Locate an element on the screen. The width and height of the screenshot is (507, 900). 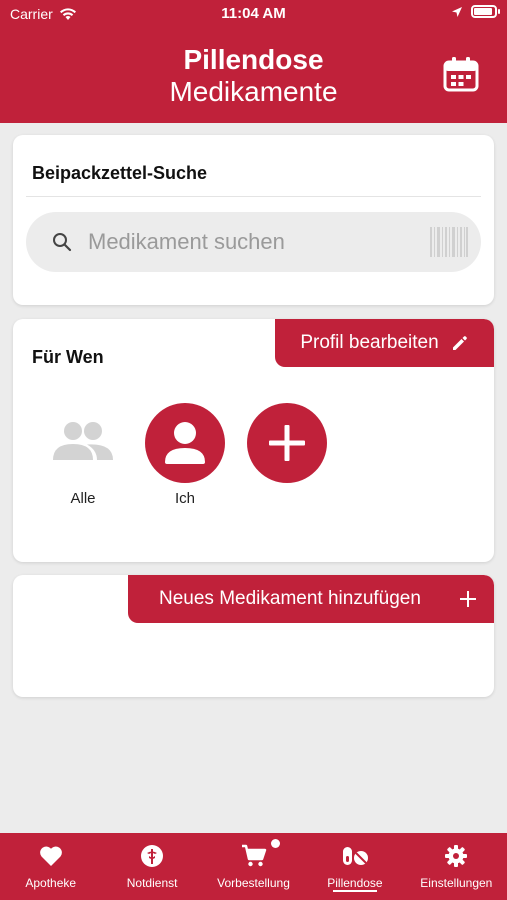
group-icon is located at coordinates (83, 441).